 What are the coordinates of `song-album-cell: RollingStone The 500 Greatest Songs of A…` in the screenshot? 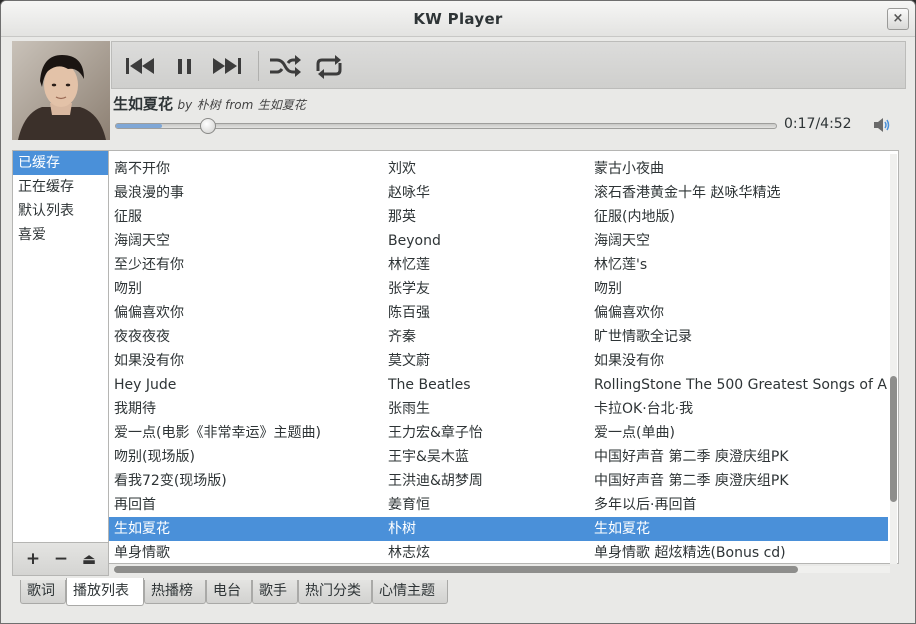 It's located at (741, 385).